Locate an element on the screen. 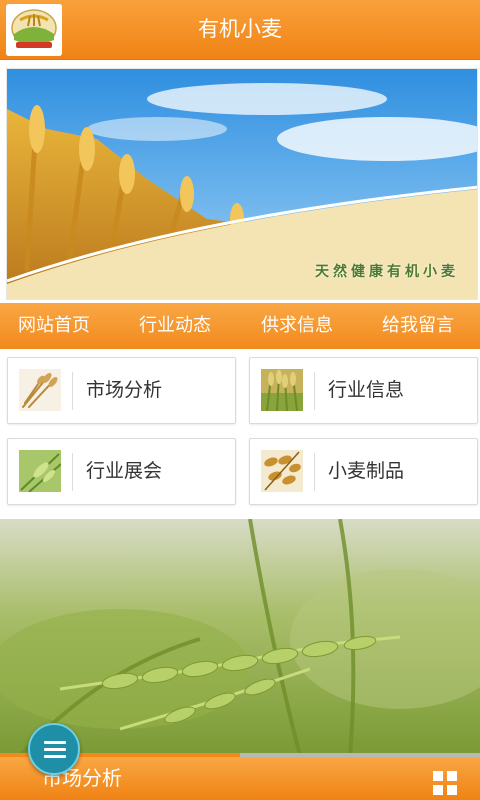 This screenshot has width=480, height=800. category-card-industry-info: 行业信息 is located at coordinates (363, 390).